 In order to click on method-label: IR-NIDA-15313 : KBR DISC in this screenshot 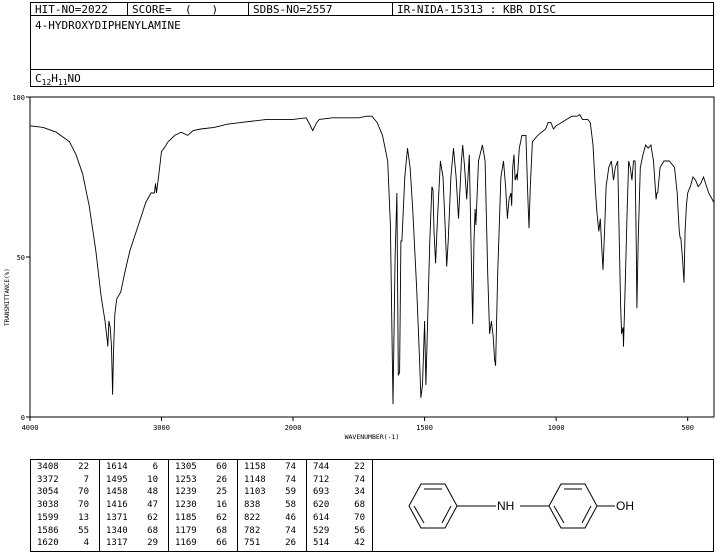, I will do `click(476, 9)`.